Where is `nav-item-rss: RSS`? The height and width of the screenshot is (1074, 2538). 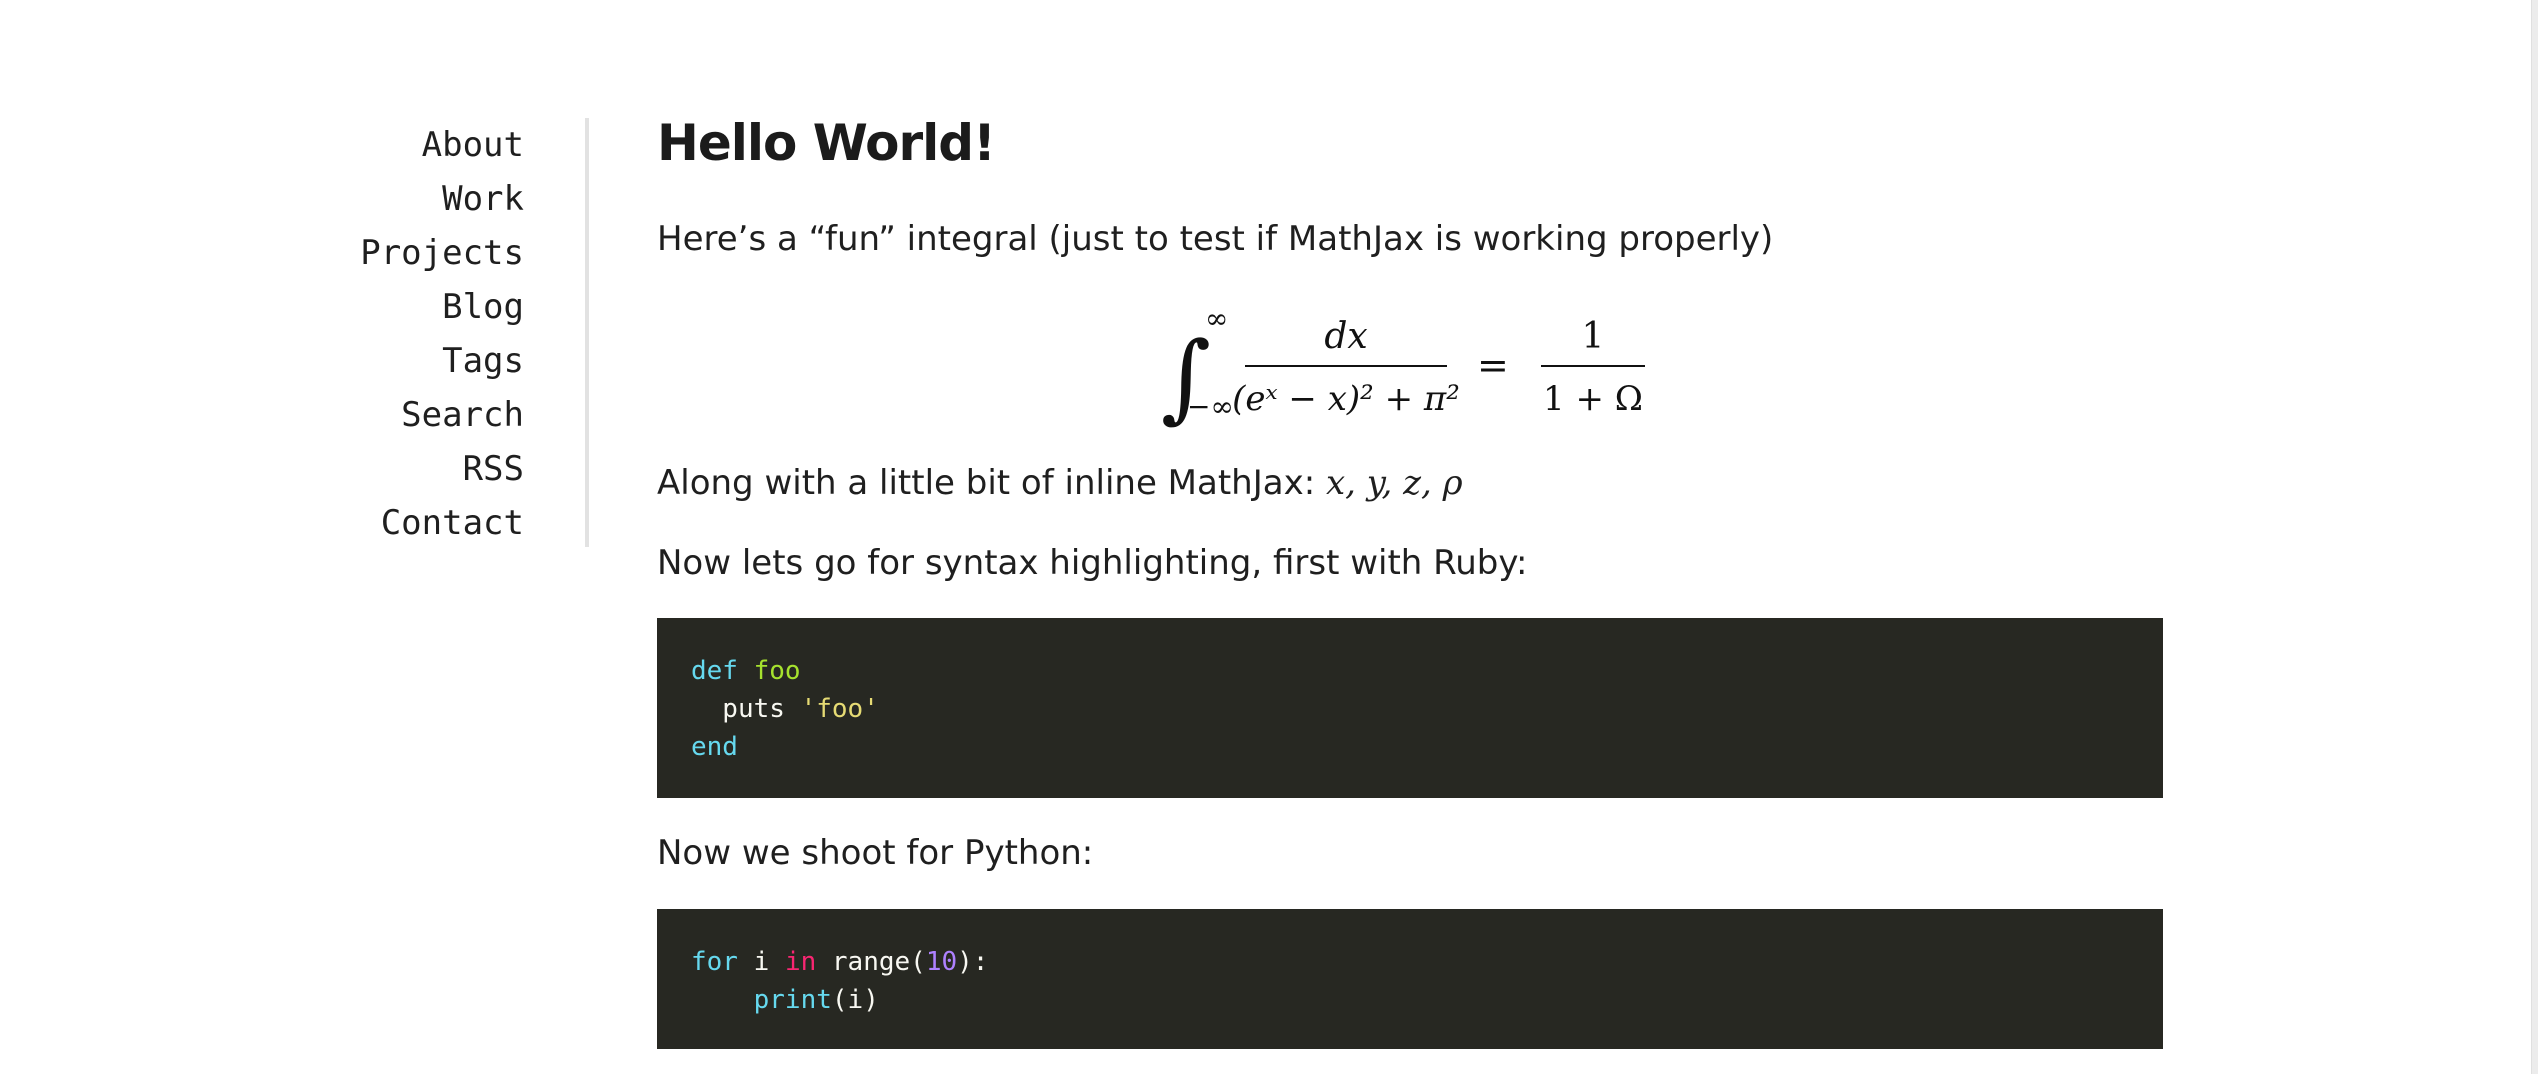 nav-item-rss: RSS is located at coordinates (412, 469).